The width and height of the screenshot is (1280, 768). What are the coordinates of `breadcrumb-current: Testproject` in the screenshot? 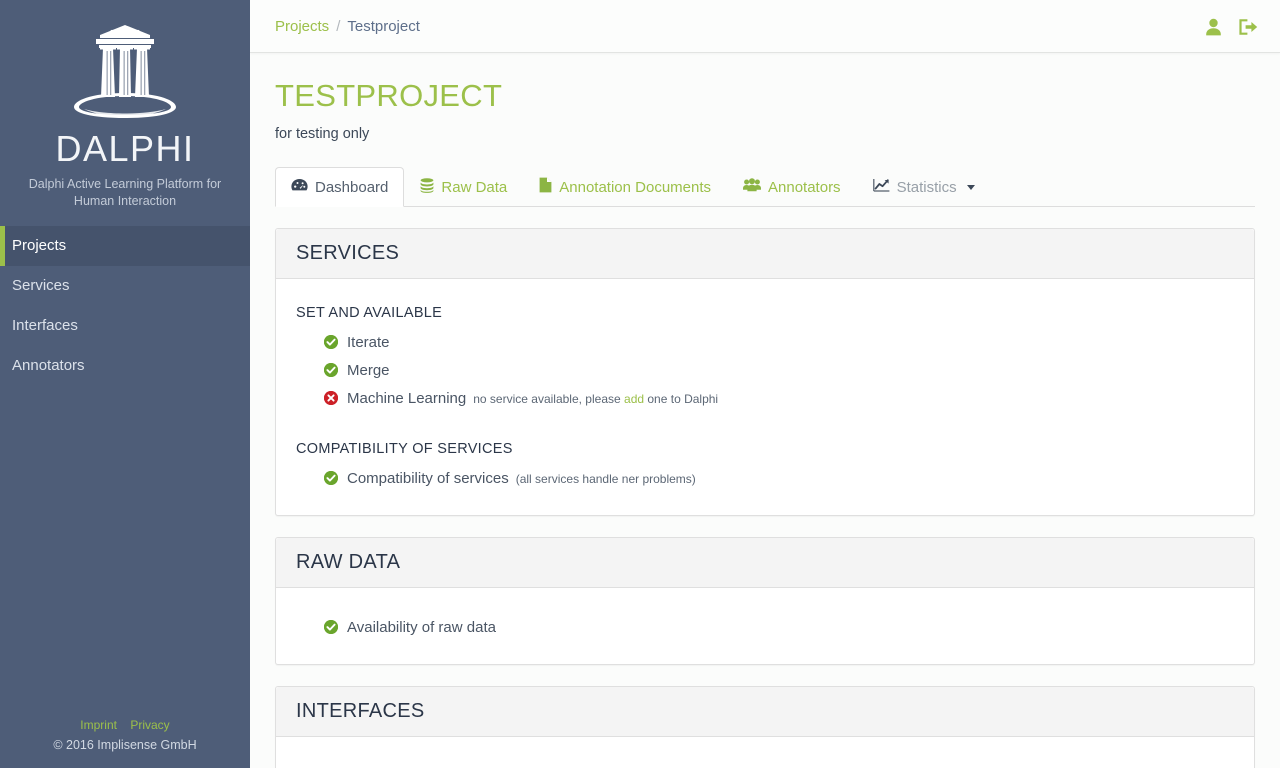 It's located at (383, 26).